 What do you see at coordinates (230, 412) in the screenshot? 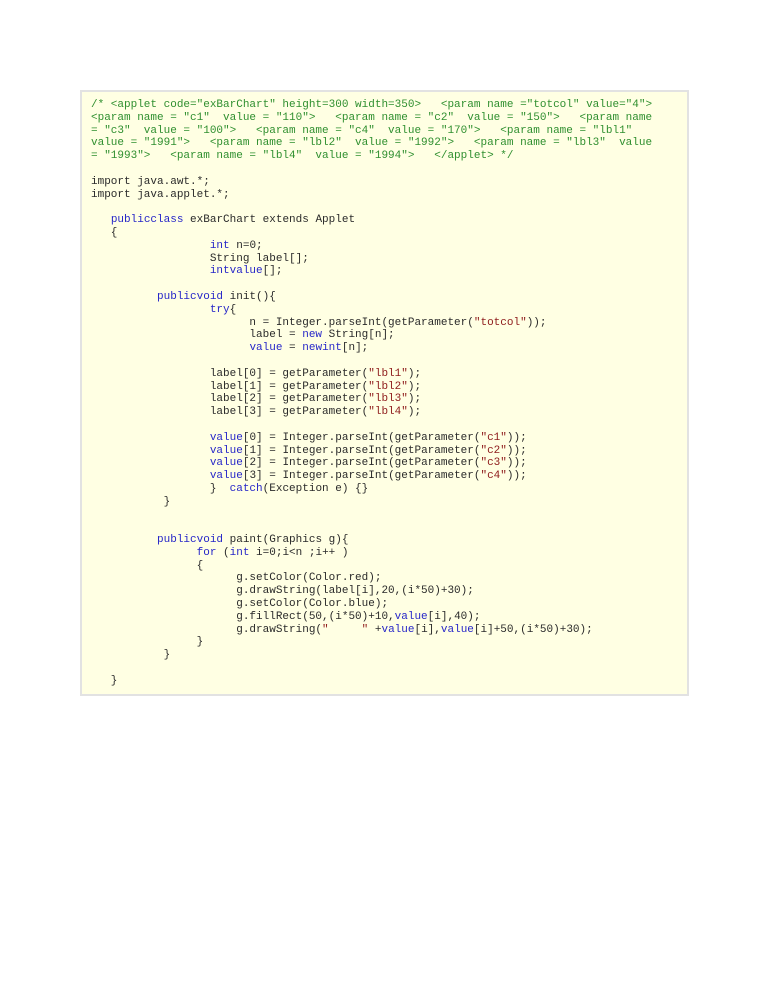
I see `code-text: label[3] = getParameter(` at bounding box center [230, 412].